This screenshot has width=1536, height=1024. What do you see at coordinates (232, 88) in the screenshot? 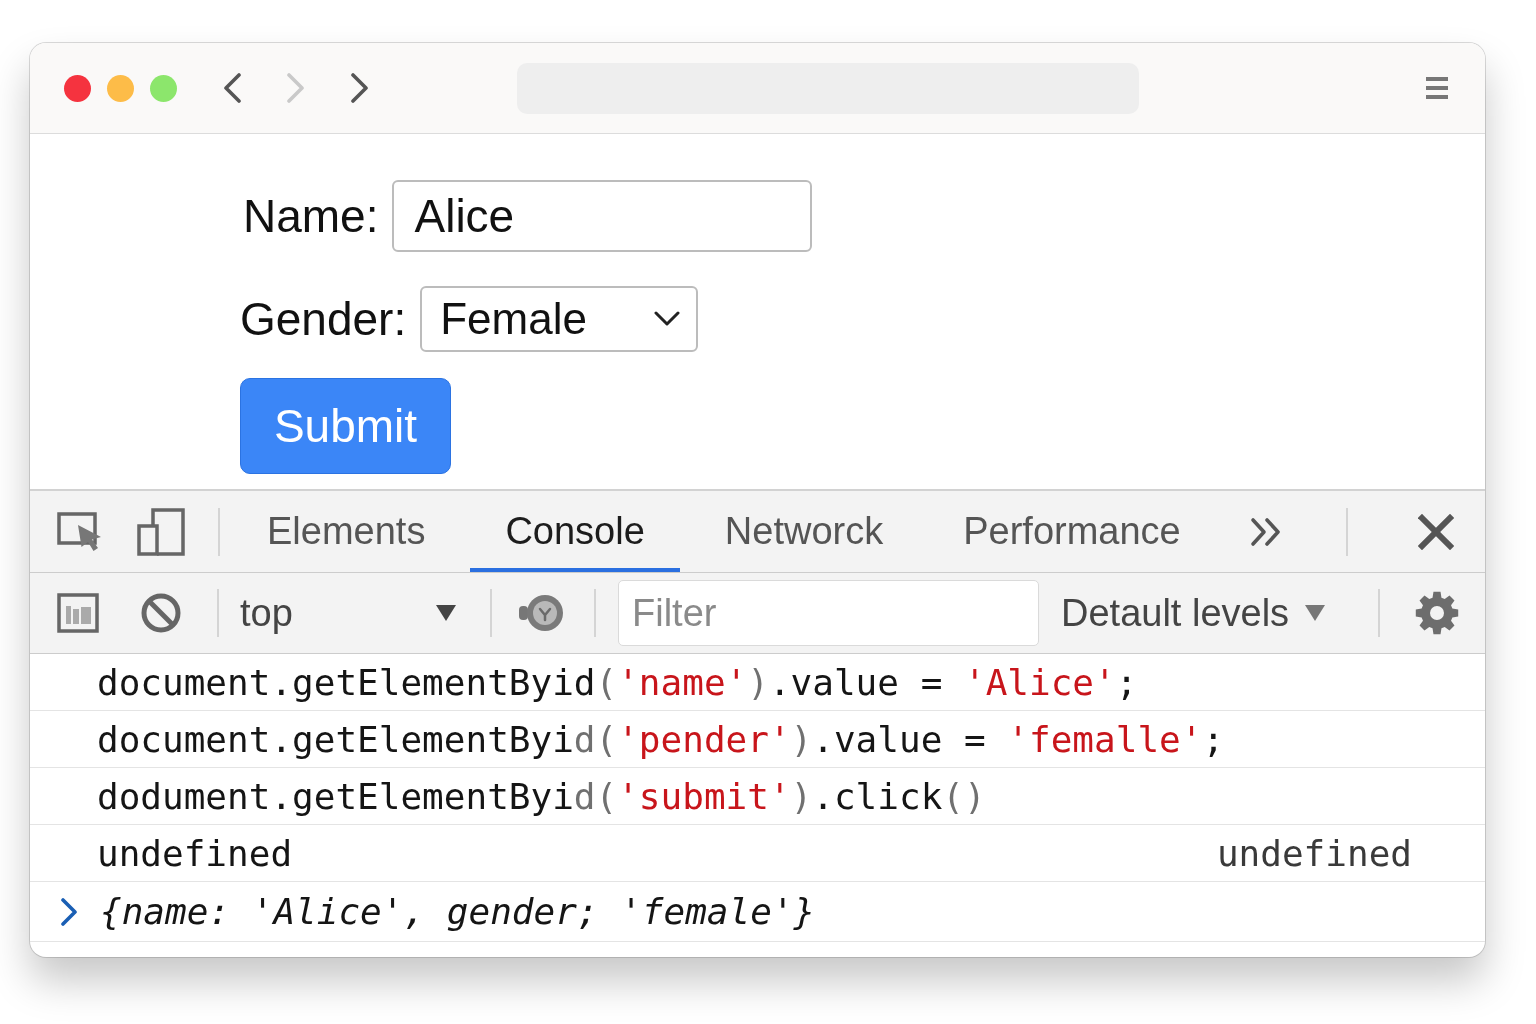
I see `back-chevron-icon` at bounding box center [232, 88].